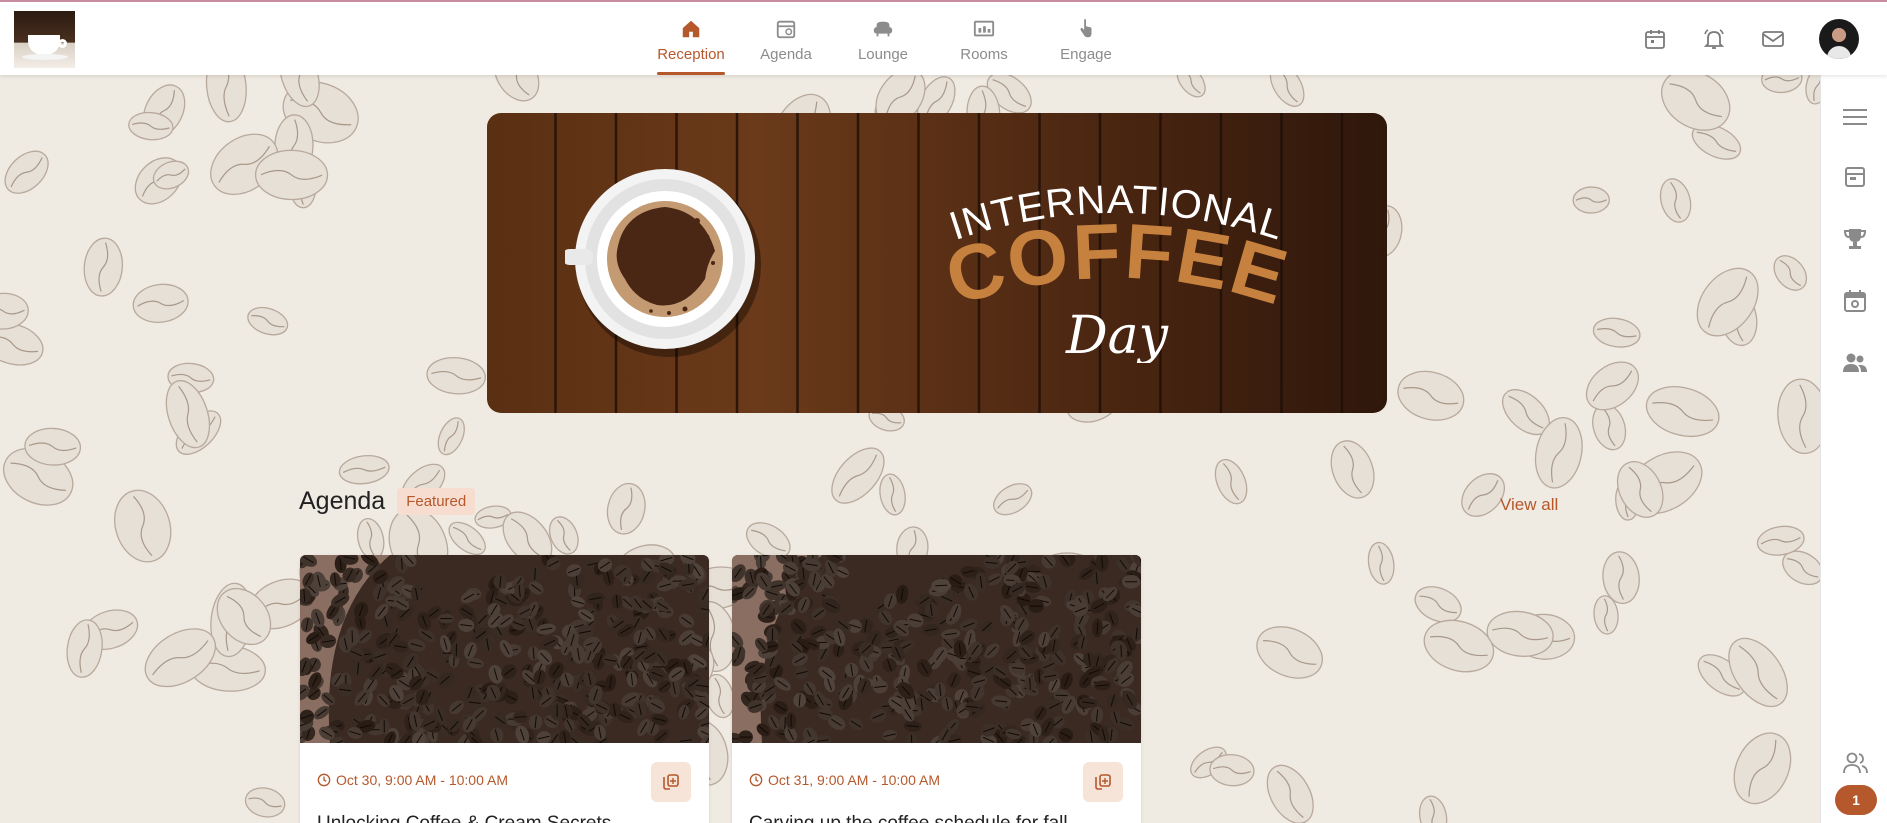  What do you see at coordinates (1086, 28) in the screenshot?
I see `engage-icon` at bounding box center [1086, 28].